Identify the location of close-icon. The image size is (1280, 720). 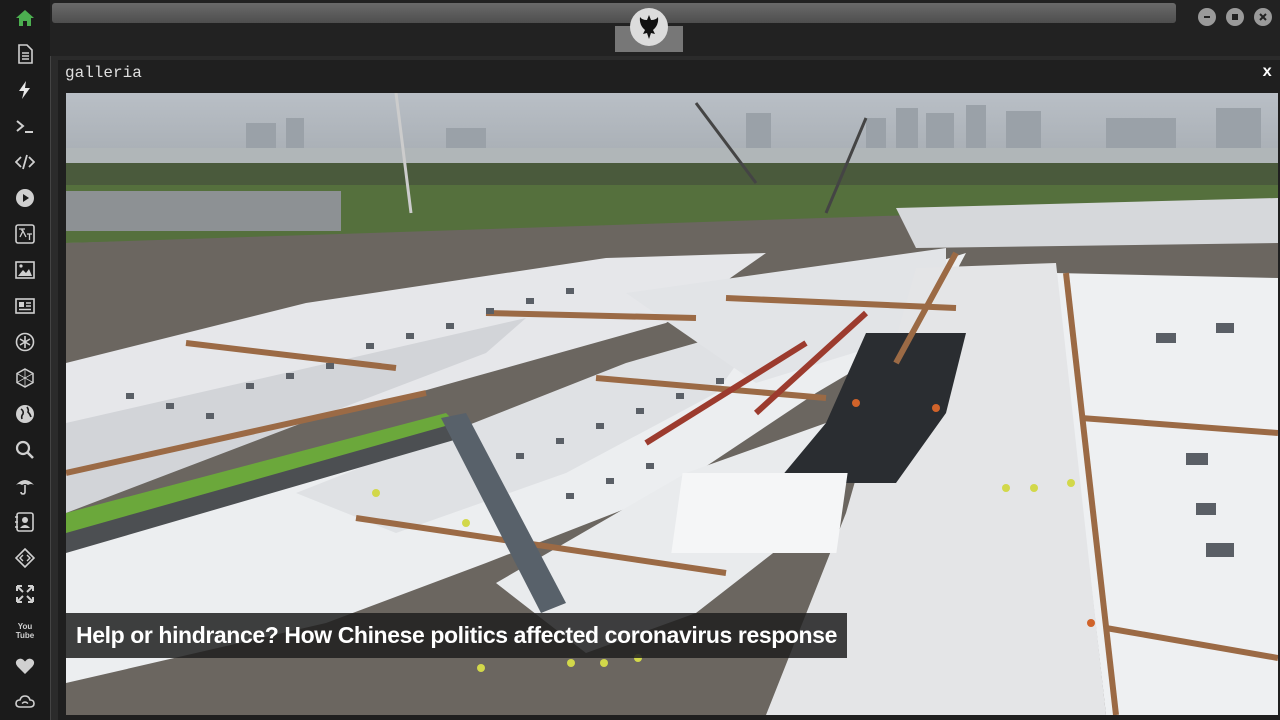
(1263, 17).